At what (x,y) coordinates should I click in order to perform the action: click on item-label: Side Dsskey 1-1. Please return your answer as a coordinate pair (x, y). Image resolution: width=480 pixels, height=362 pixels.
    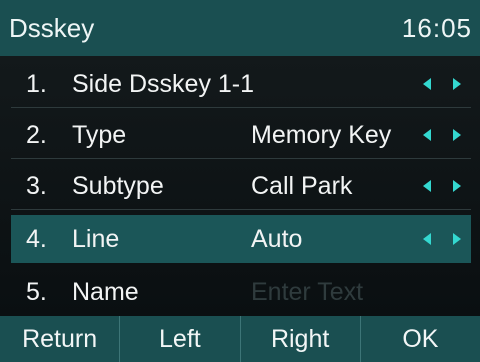
    Looking at the image, I should click on (163, 84).